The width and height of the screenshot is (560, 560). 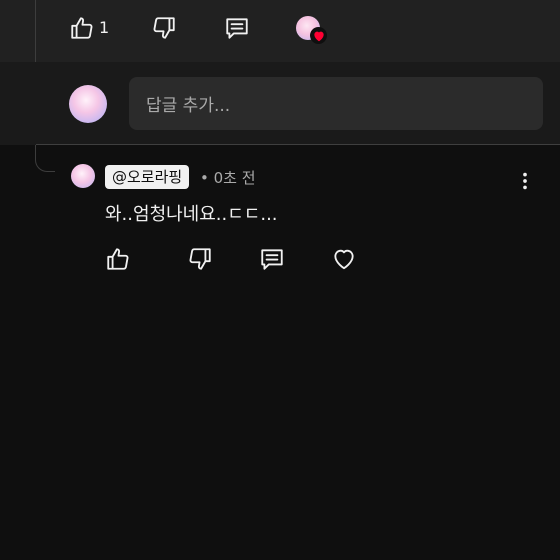 I want to click on more-vert-icon, so click(x=525, y=181).